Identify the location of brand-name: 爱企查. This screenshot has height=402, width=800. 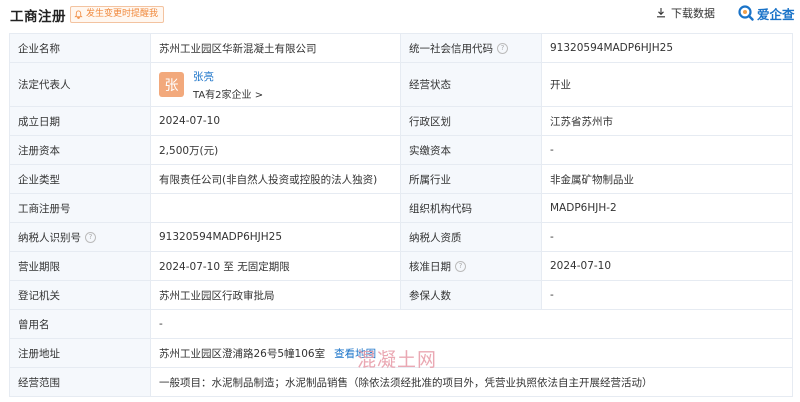
(776, 14).